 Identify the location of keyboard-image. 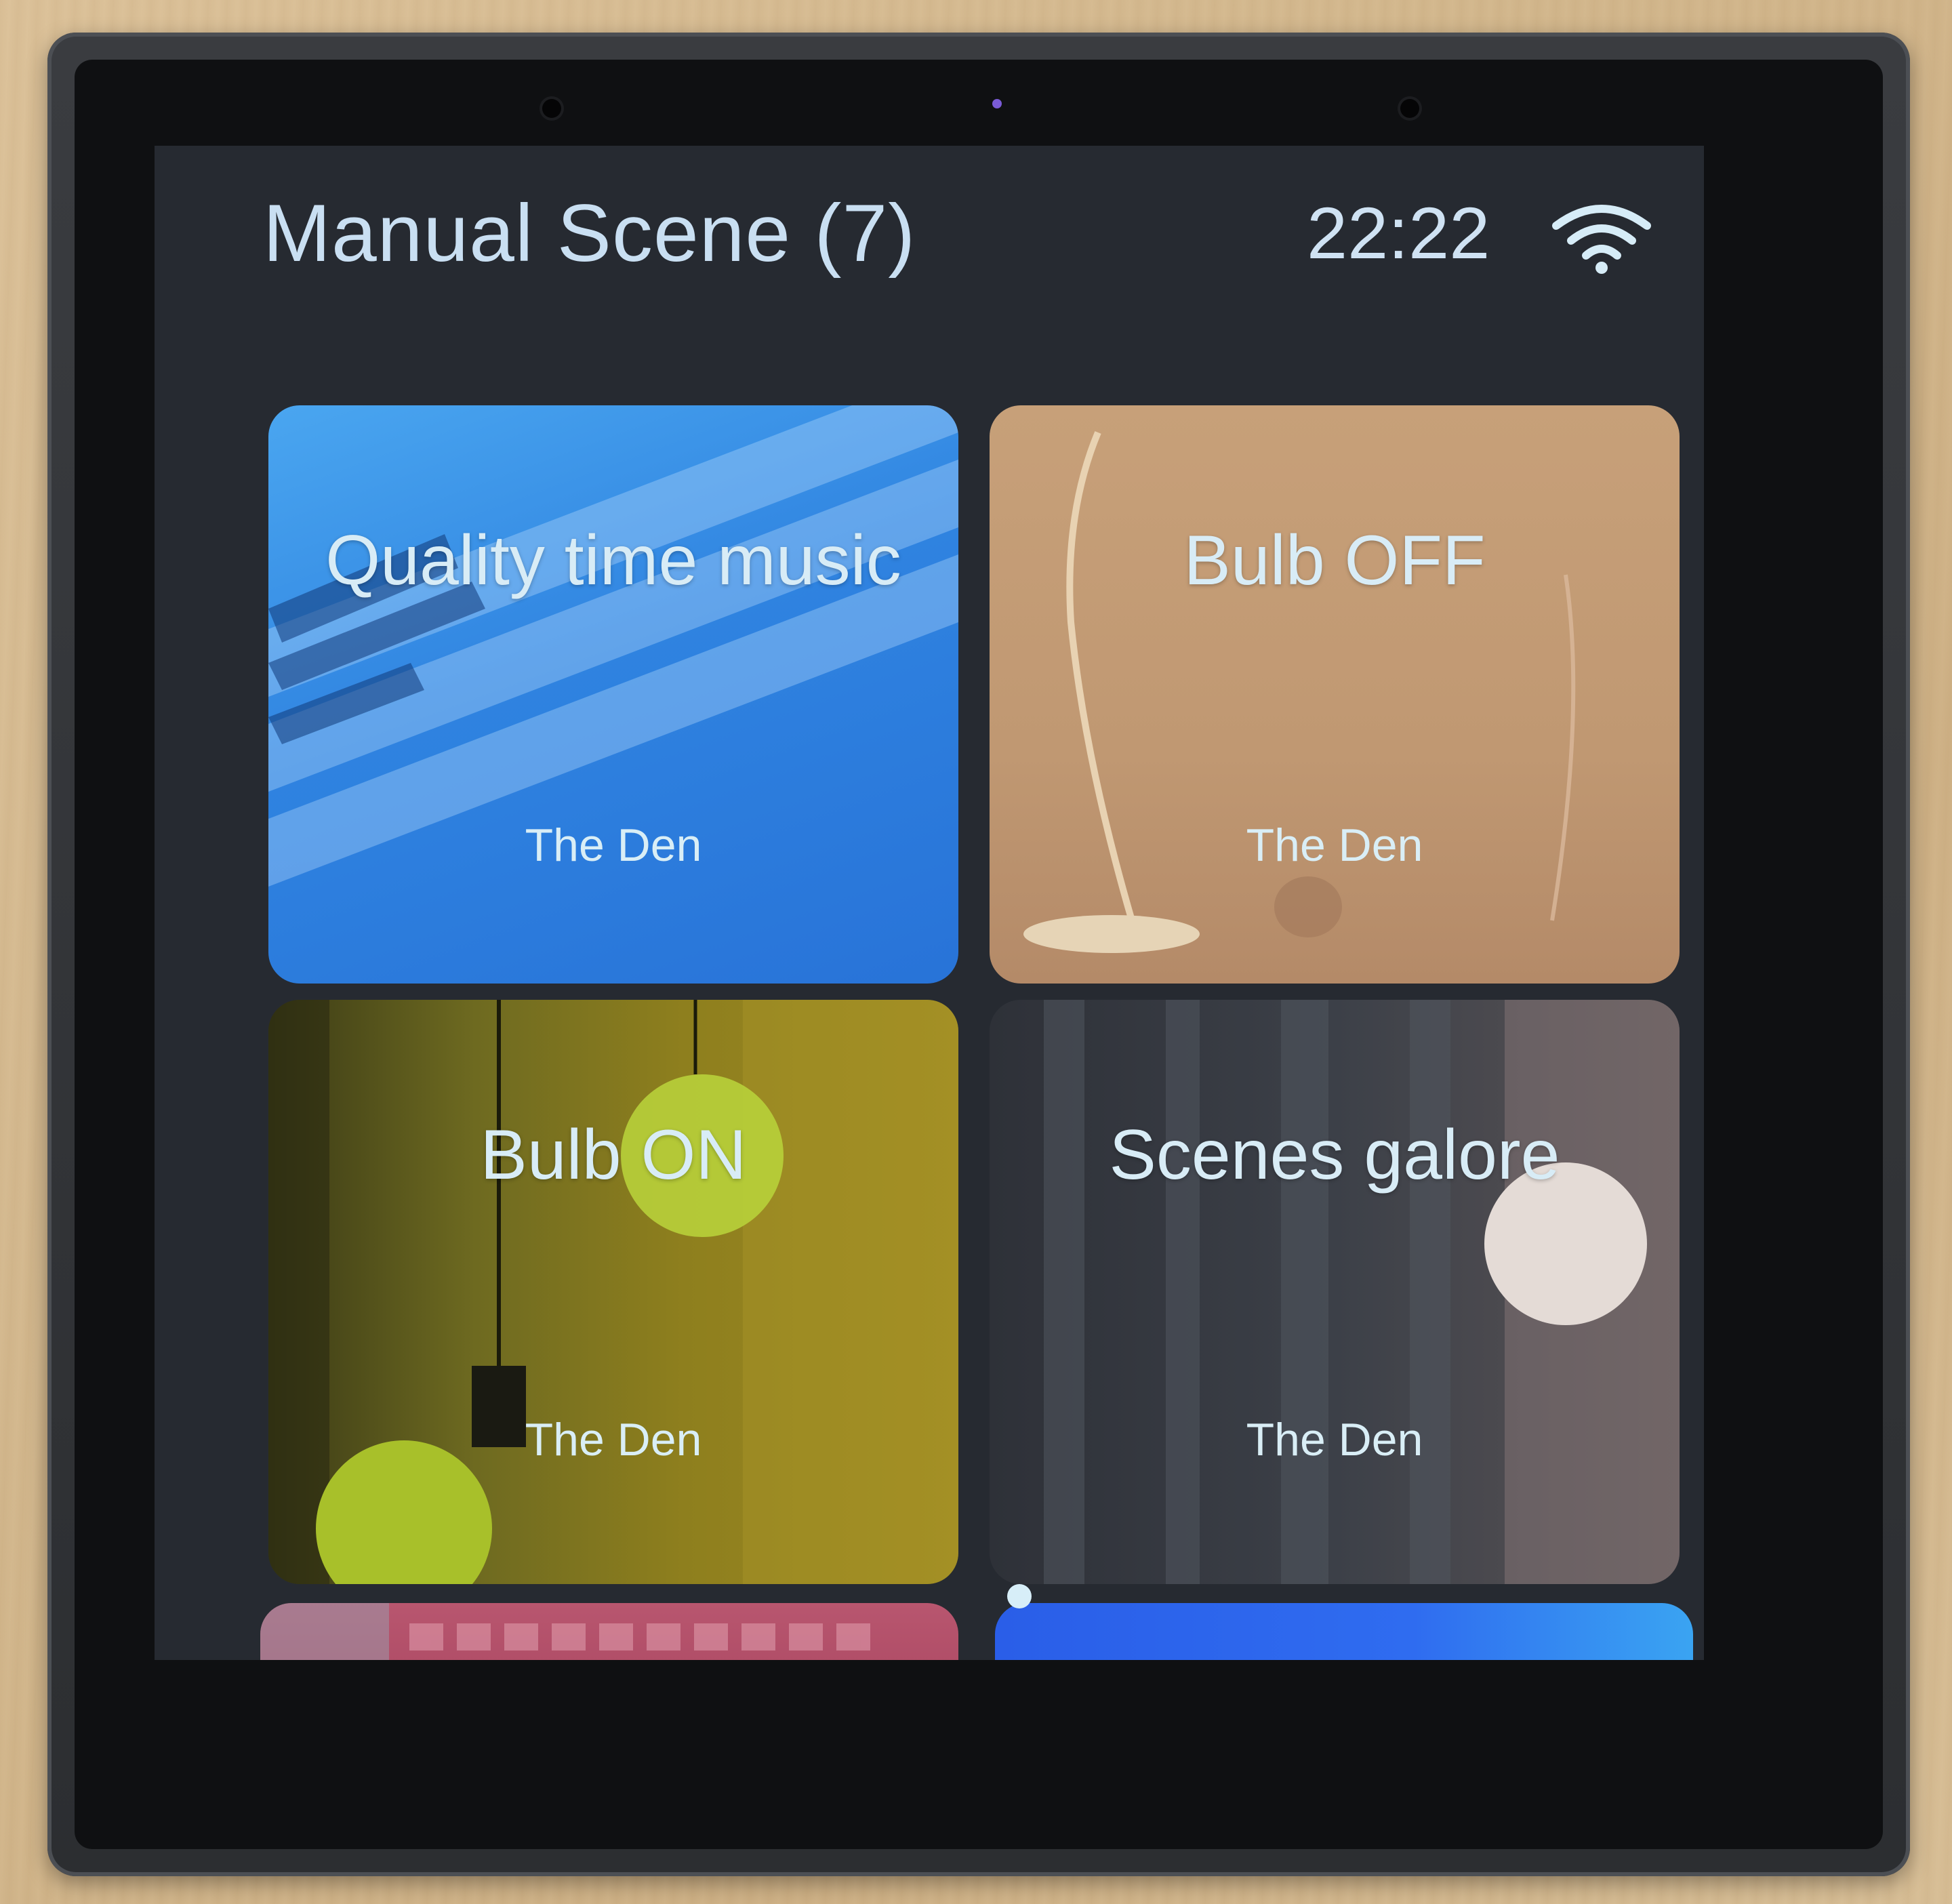
(565, 1632).